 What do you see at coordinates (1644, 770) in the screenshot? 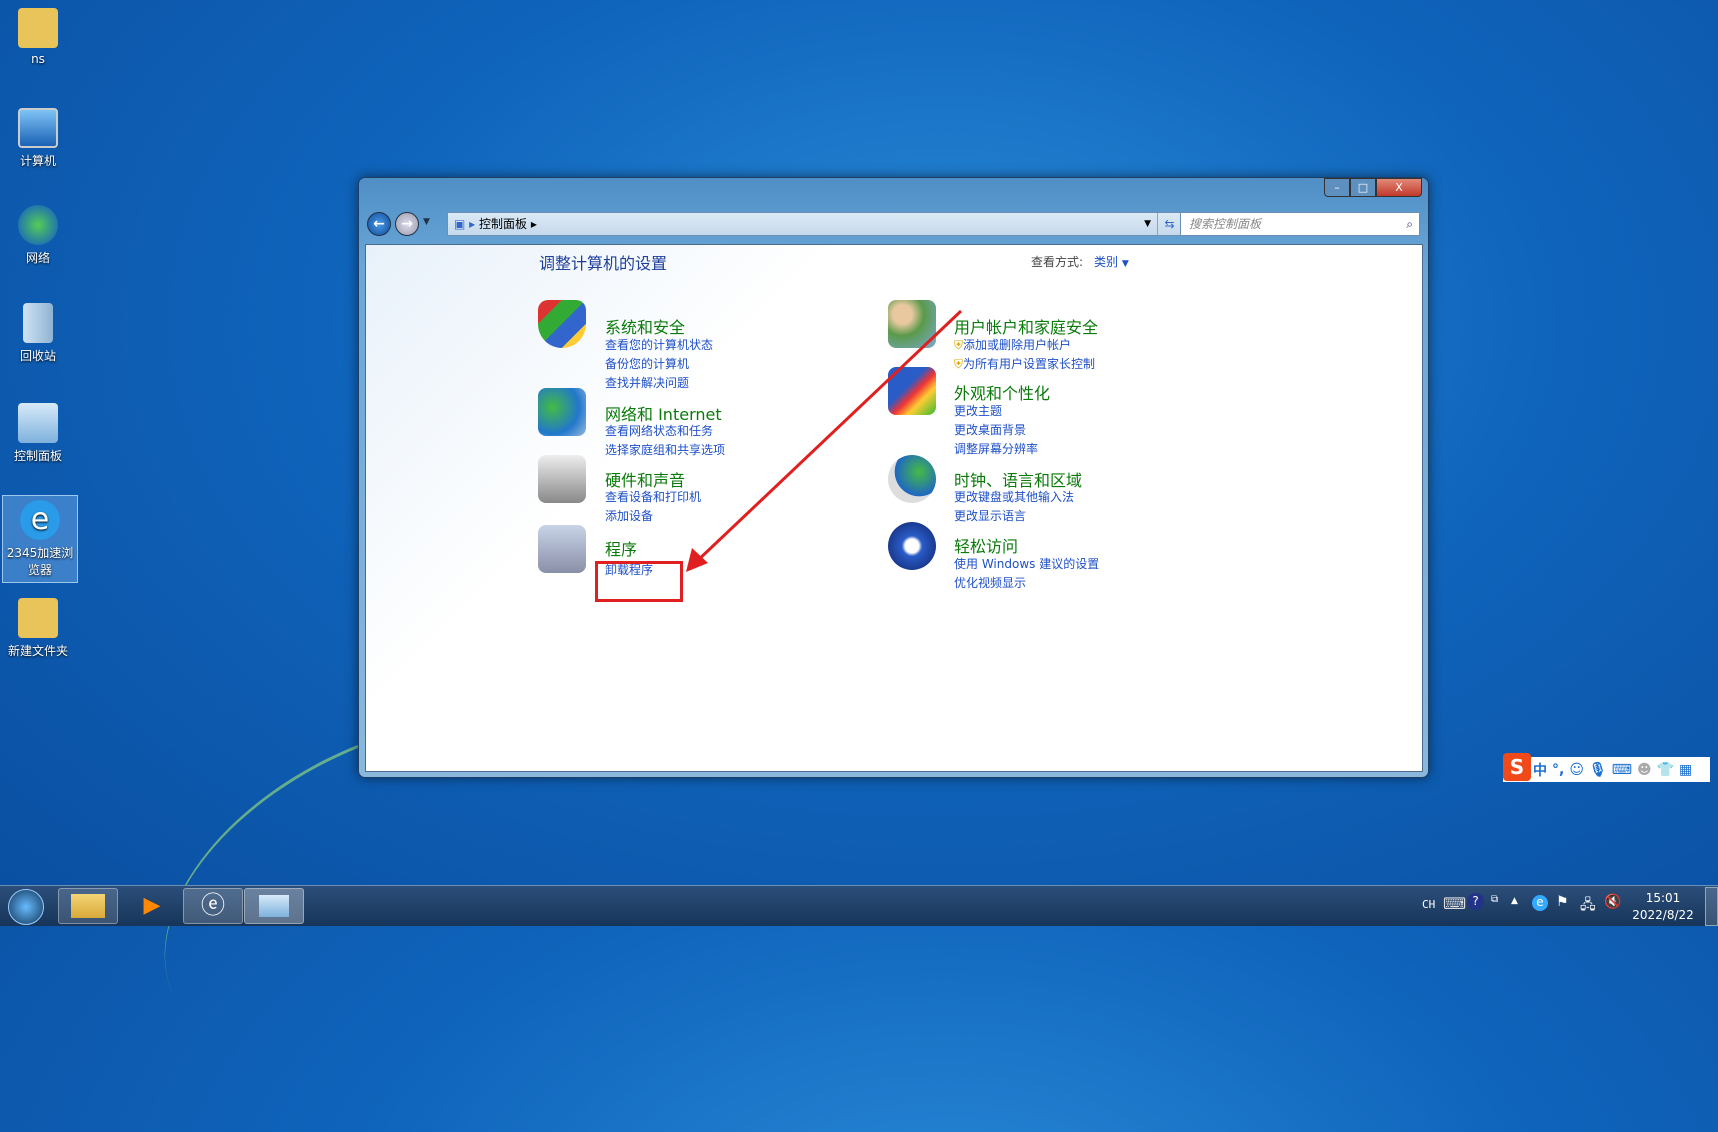
I see `user-icon: ☻` at bounding box center [1644, 770].